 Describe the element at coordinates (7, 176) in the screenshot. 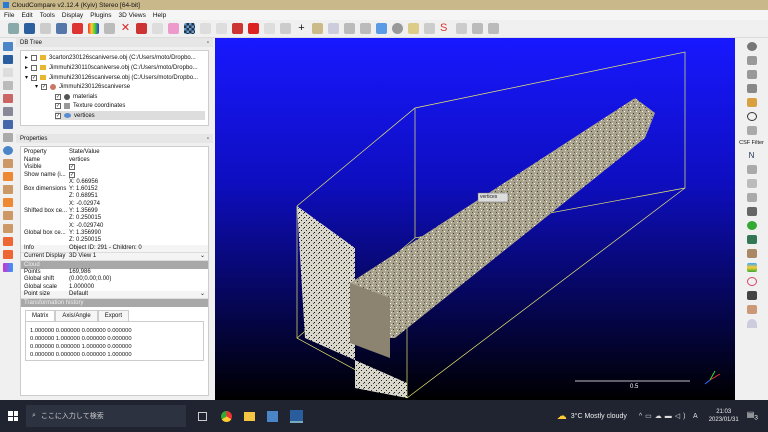

I see `front-view-icon` at that location.